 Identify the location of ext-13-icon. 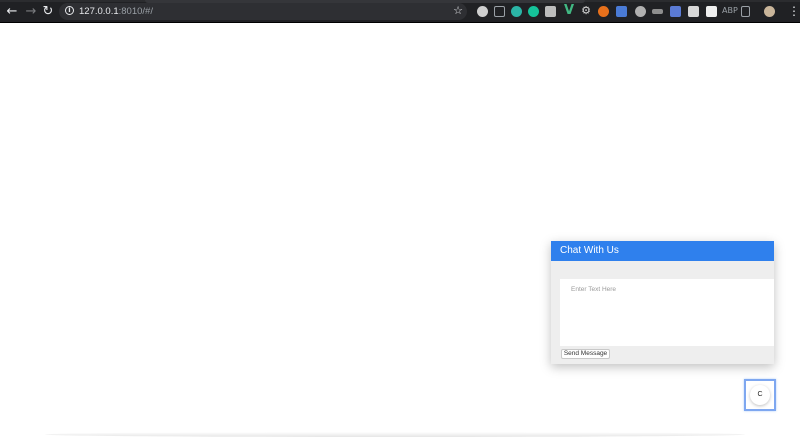
(693, 11).